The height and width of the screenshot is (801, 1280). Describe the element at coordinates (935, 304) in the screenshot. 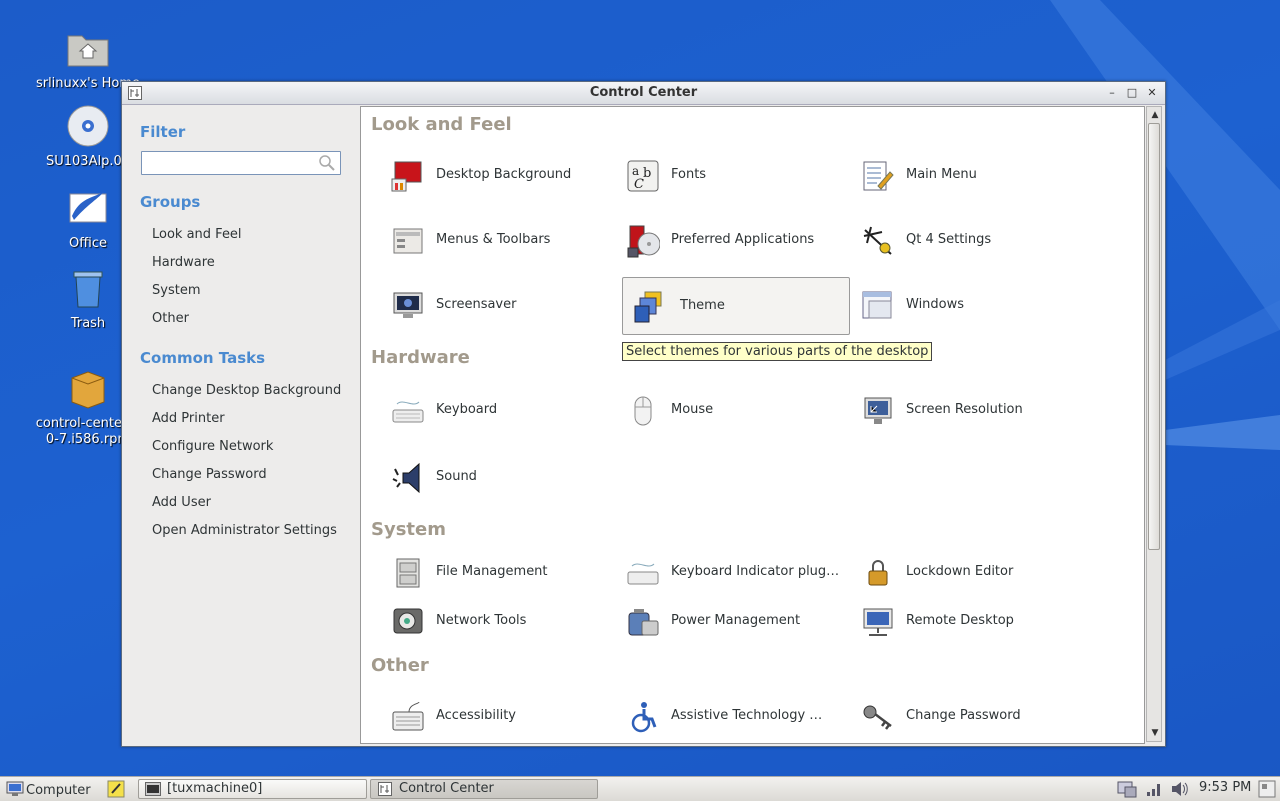

I see `applet-label: Windows` at that location.